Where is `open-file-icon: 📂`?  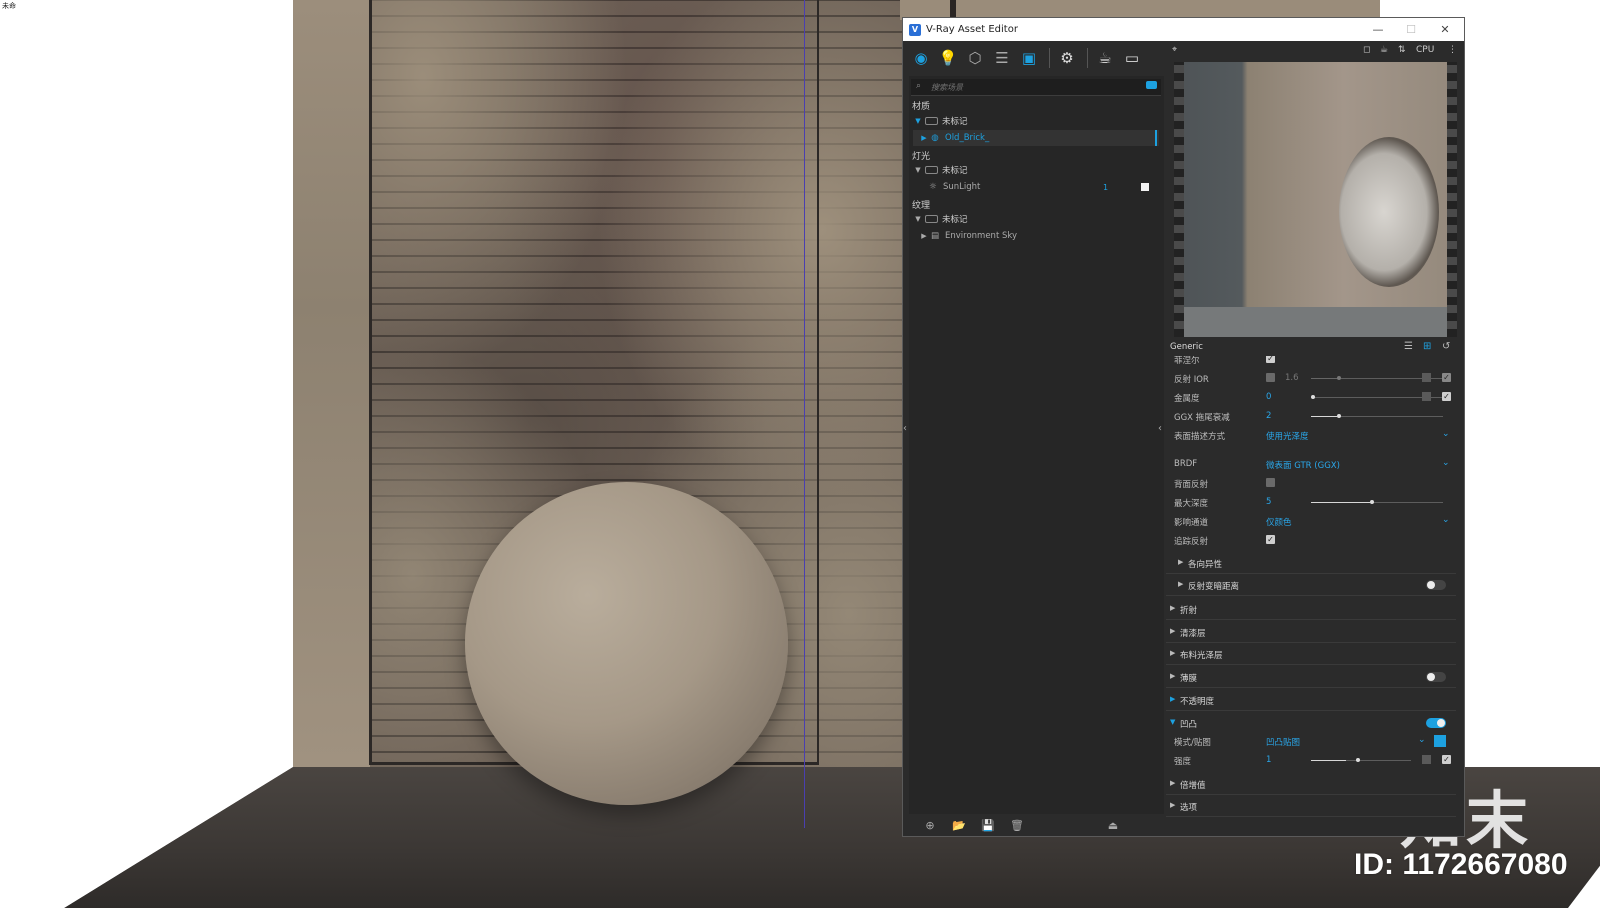
open-file-icon: 📂 is located at coordinates (959, 825).